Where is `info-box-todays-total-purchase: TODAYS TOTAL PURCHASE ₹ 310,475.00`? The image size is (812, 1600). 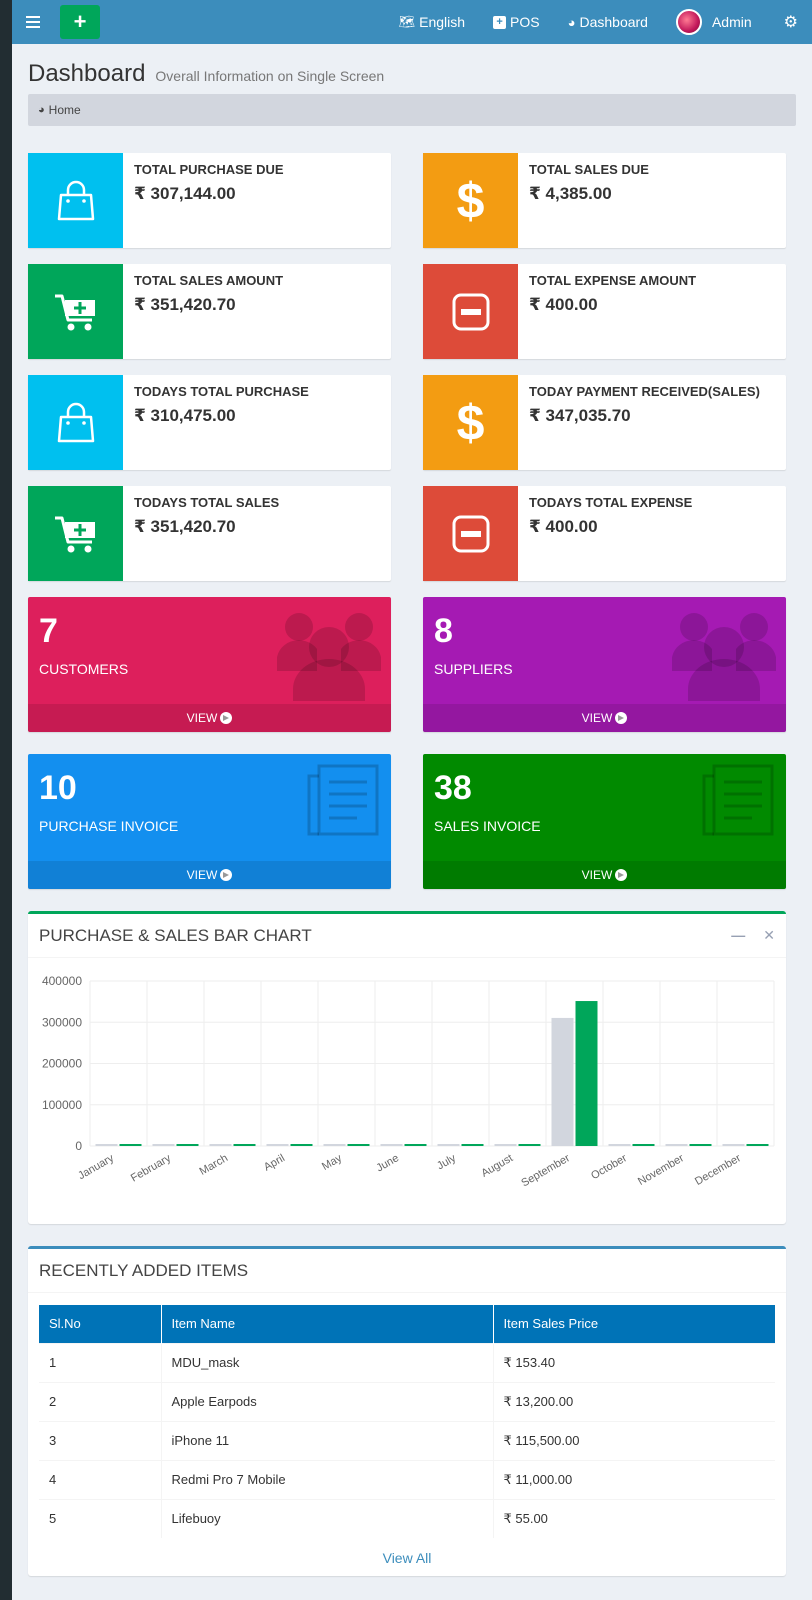 info-box-todays-total-purchase: TODAYS TOTAL PURCHASE ₹ 310,475.00 is located at coordinates (209, 422).